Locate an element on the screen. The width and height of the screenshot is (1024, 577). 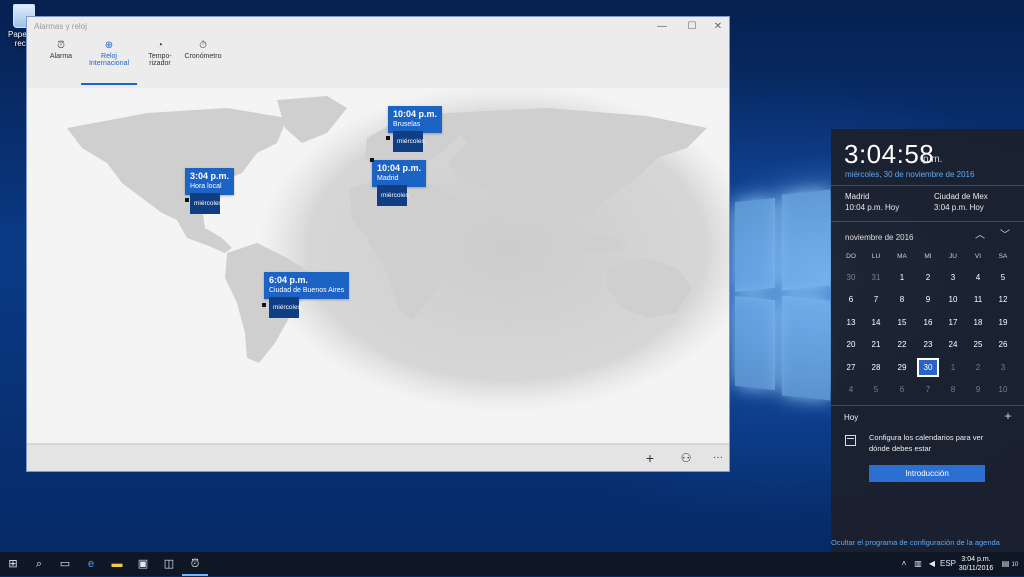
calendar-day: 16 is located at coordinates (928, 322).